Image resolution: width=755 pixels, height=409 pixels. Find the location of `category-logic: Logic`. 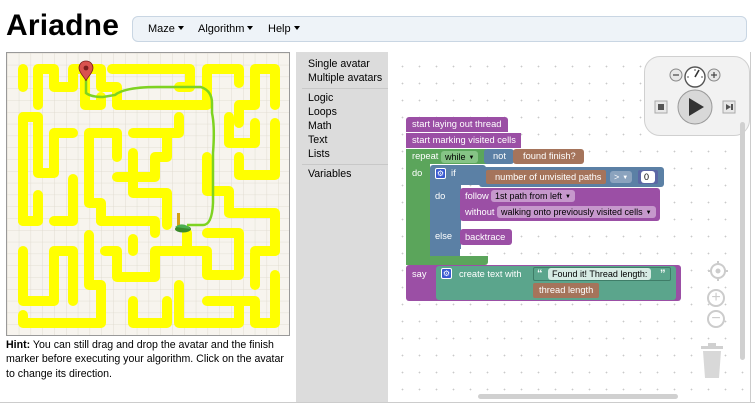

category-logic: Logic is located at coordinates (320, 98).